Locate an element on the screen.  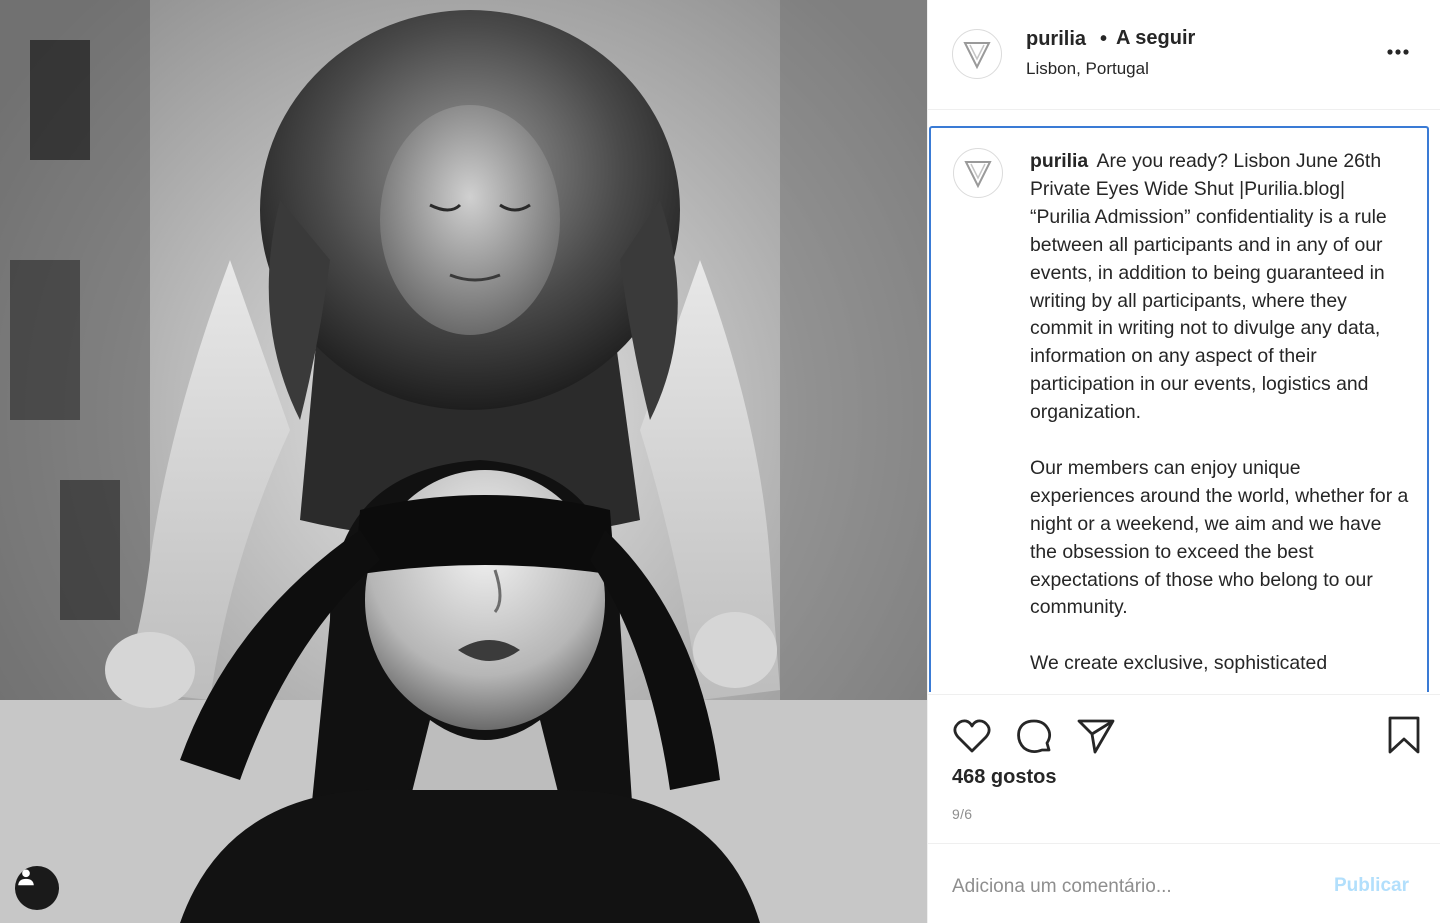
more-options-icon is located at coordinates (1398, 52).